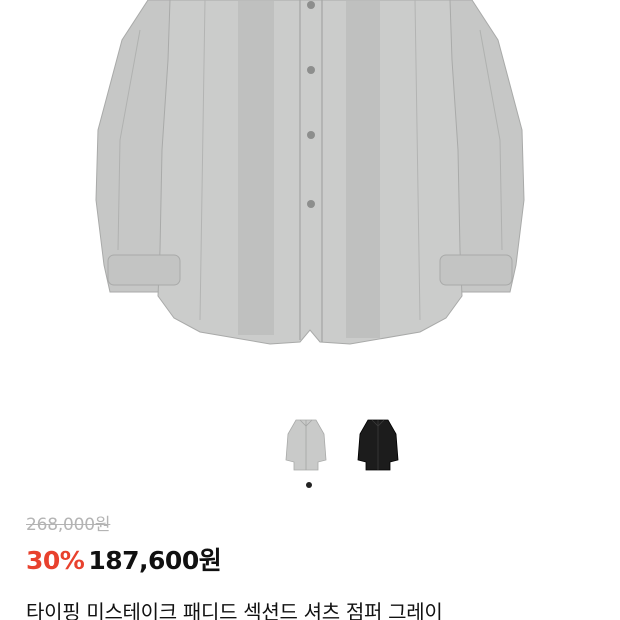  I want to click on gray-jacket-thumb-icon, so click(306, 445).